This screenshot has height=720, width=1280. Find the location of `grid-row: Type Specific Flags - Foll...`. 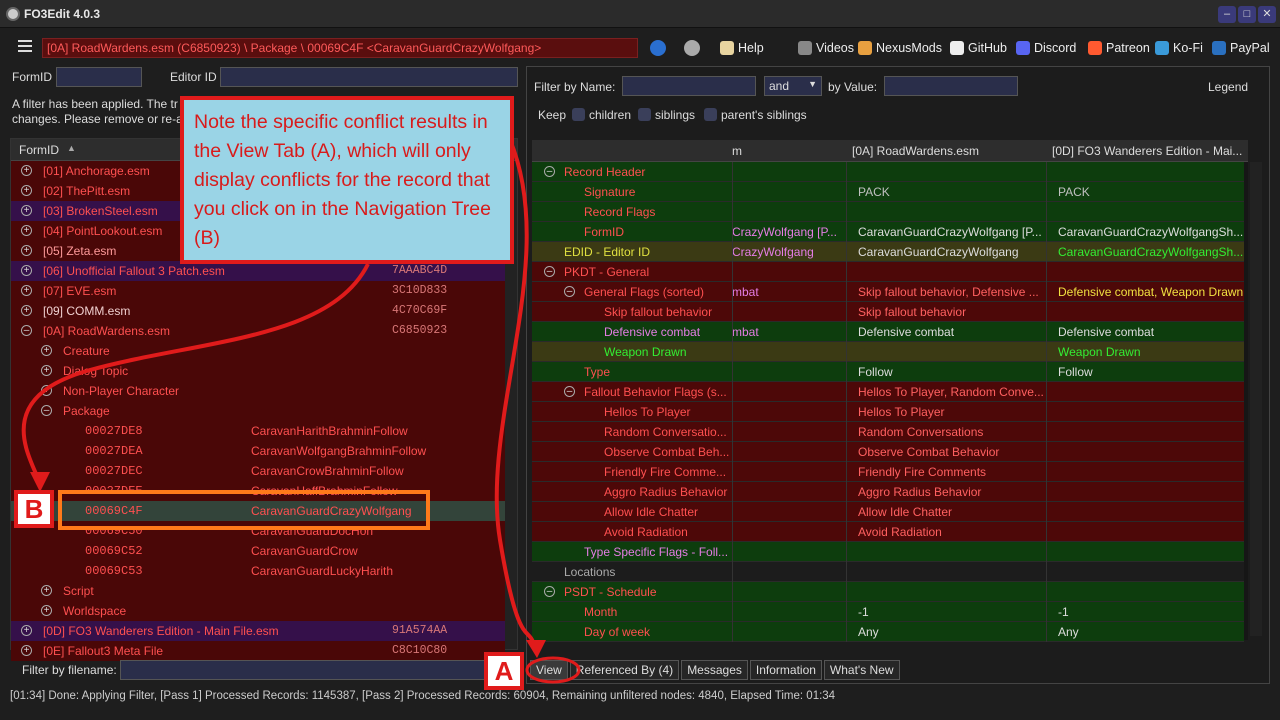

grid-row: Type Specific Flags - Foll... is located at coordinates (888, 552).